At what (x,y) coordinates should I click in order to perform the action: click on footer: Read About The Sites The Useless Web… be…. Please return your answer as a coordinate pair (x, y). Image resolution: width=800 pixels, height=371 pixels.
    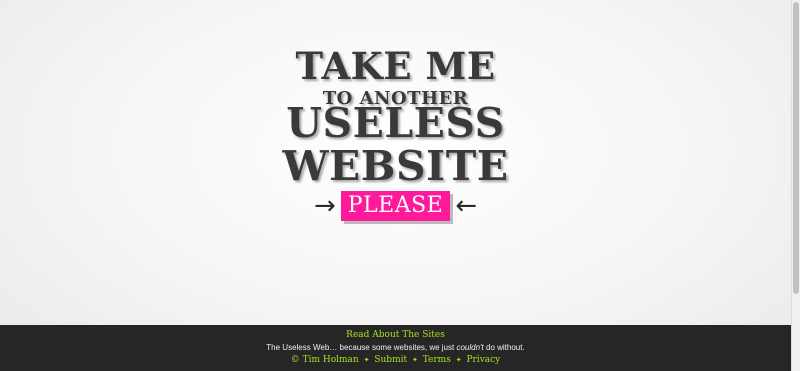
    Looking at the image, I should click on (395, 348).